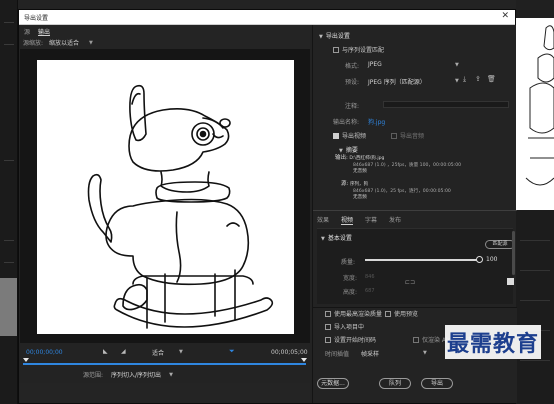  I want to click on use-previews-checkbox: 使用预览, so click(401, 313).